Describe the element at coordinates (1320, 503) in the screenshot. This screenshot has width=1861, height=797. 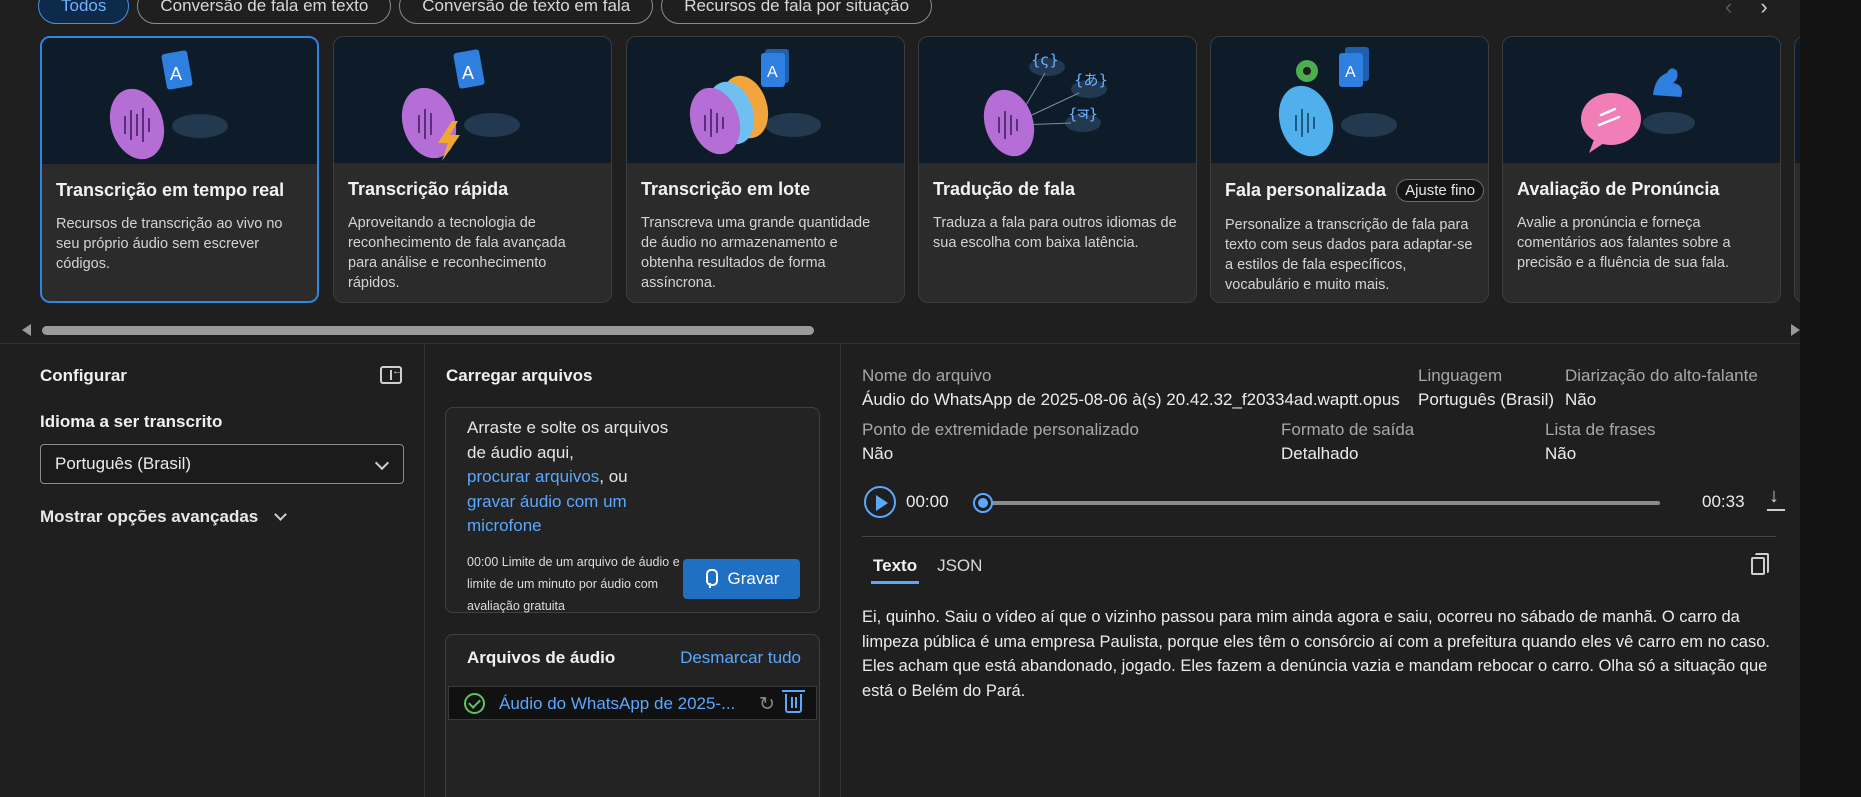
I see `seek-track` at that location.